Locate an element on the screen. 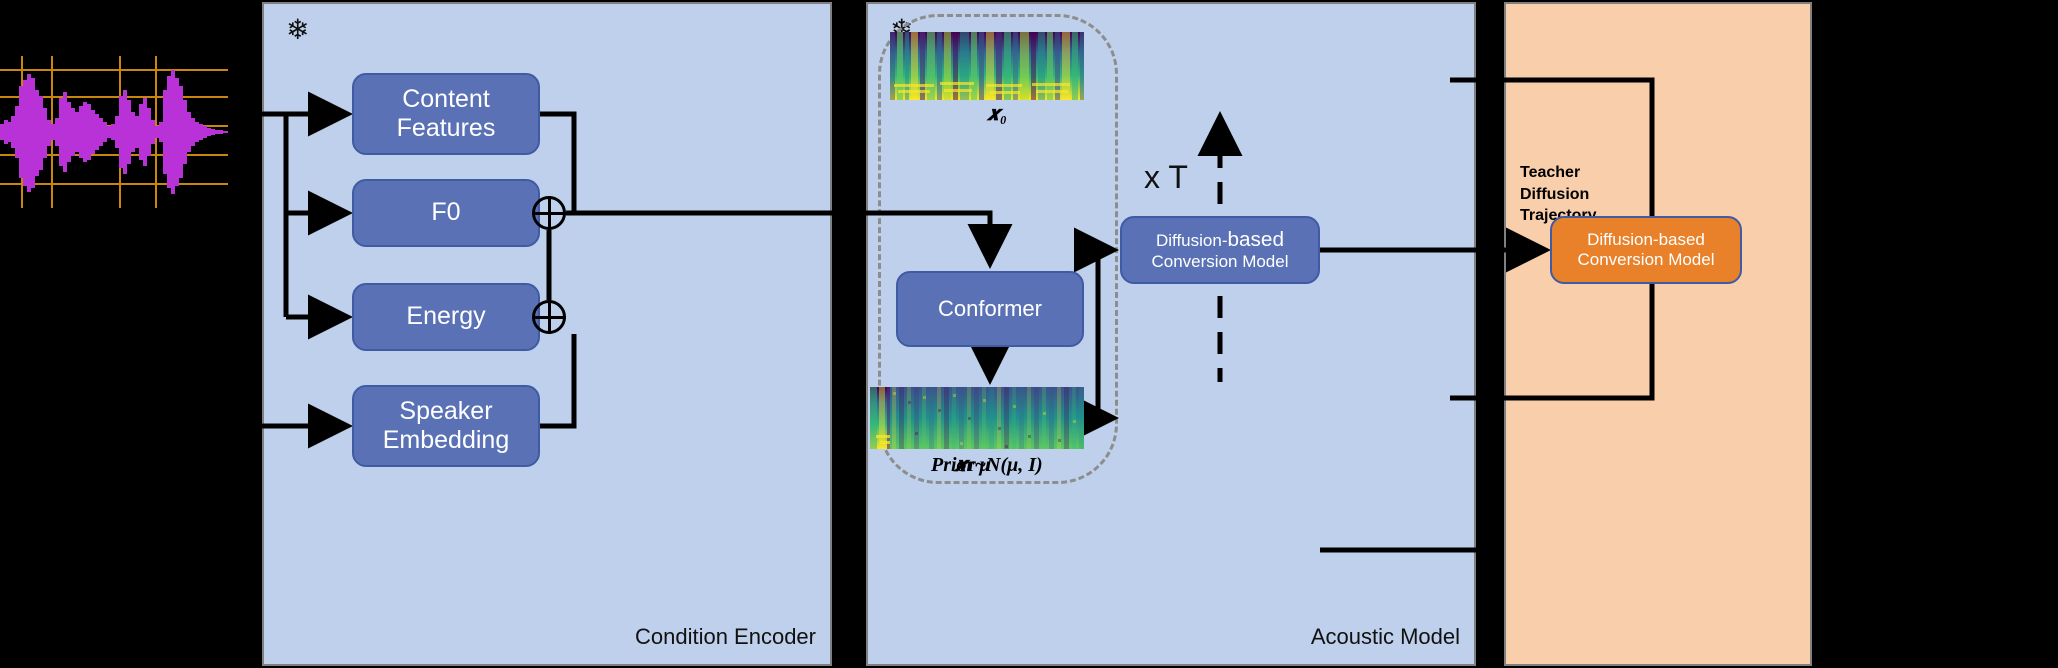 The image size is (2058, 668). node-label: Energy is located at coordinates (446, 316).